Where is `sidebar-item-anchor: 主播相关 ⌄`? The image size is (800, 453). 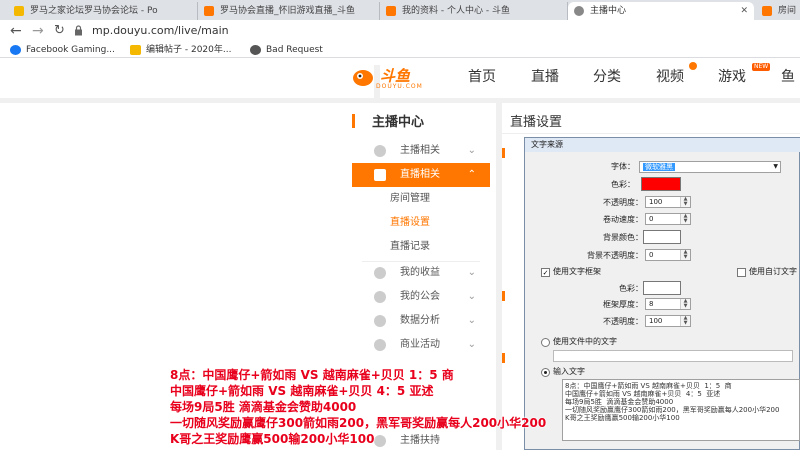 sidebar-item-anchor: 主播相关 ⌄ is located at coordinates (421, 151).